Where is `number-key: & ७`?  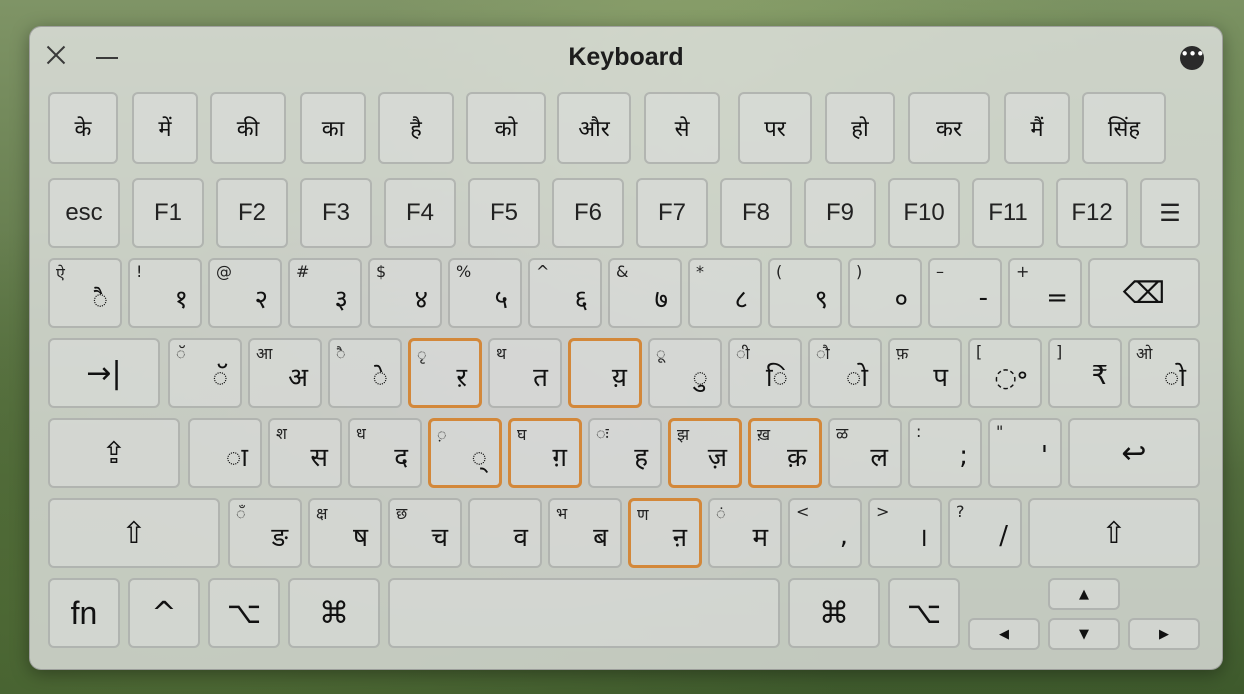
number-key: & ७ is located at coordinates (645, 293).